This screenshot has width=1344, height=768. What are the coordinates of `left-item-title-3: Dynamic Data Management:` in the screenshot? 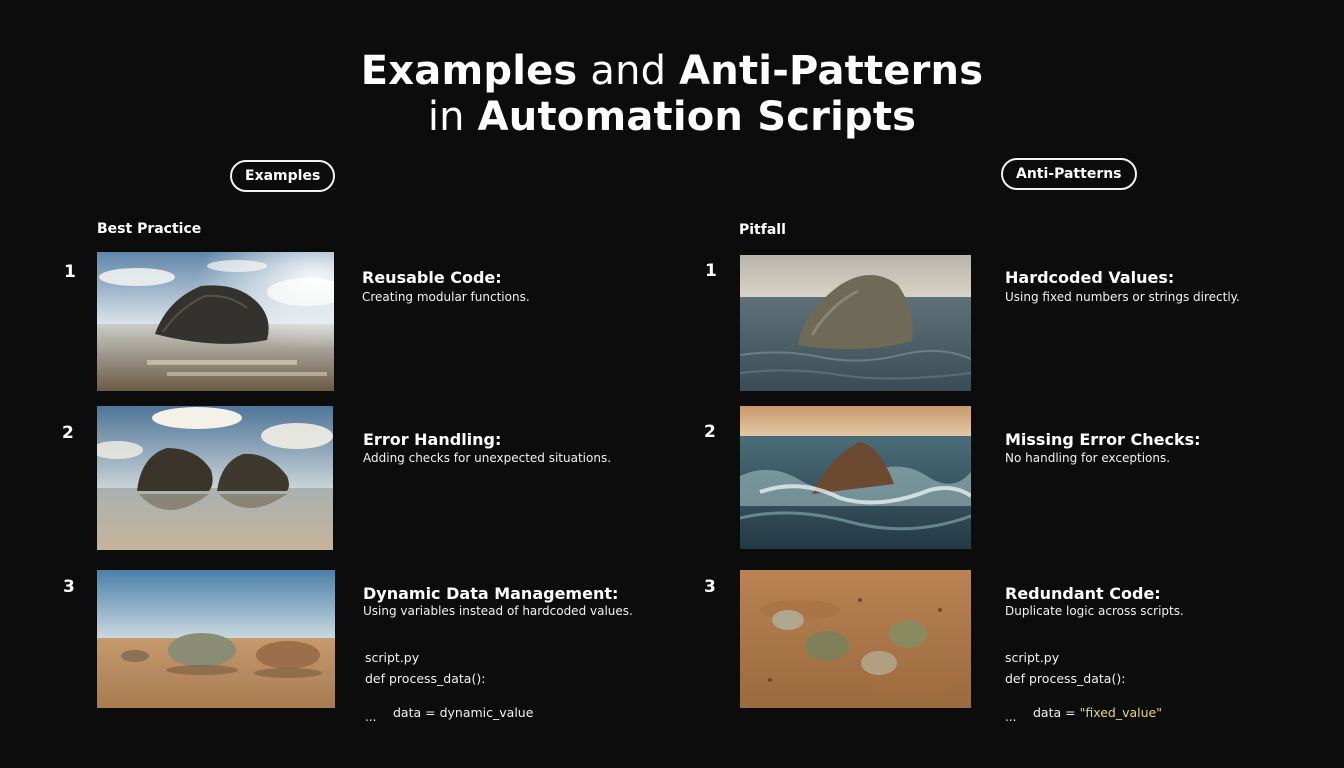 It's located at (491, 593).